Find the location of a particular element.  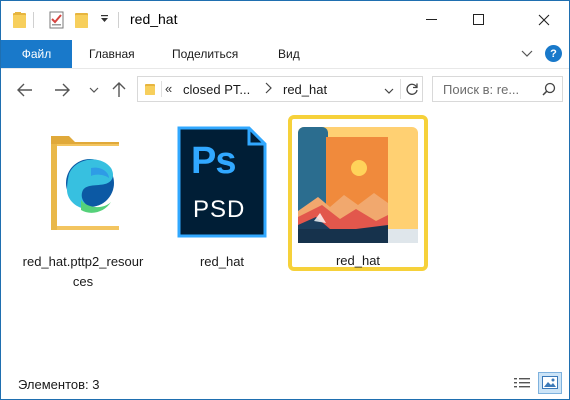

title-separator is located at coordinates (118, 20).